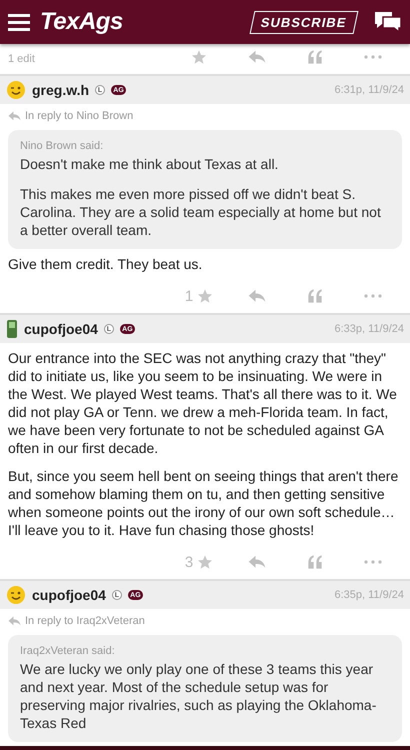 This screenshot has height=750, width=410. I want to click on post-time: 6:33p, 11/9/24, so click(369, 329).